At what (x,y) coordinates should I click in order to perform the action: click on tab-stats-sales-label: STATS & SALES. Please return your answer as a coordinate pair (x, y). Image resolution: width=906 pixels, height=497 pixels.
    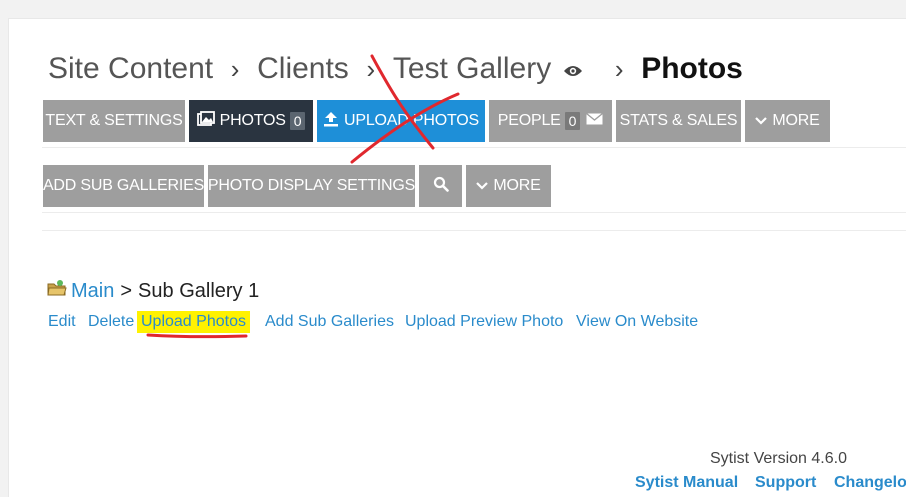
    Looking at the image, I should click on (678, 120).